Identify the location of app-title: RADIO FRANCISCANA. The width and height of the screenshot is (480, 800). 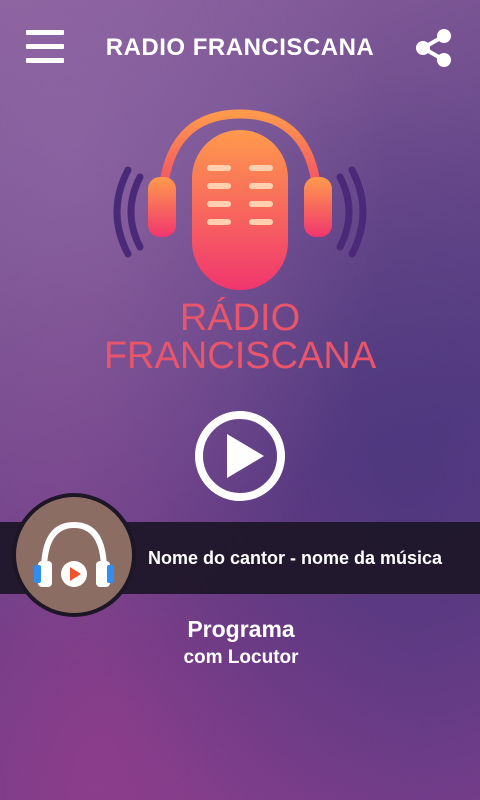
(240, 47).